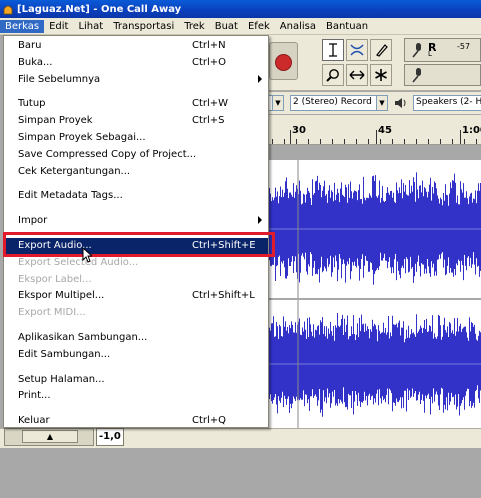 The height and width of the screenshot is (498, 481). I want to click on menu-item-shortcut: Ctrl+Q, so click(209, 421).